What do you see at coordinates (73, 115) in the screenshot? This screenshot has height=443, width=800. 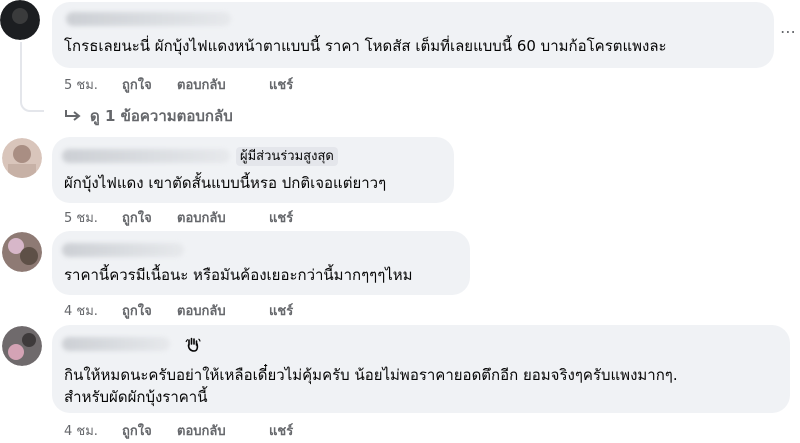 I see `reply-arrow-icon` at bounding box center [73, 115].